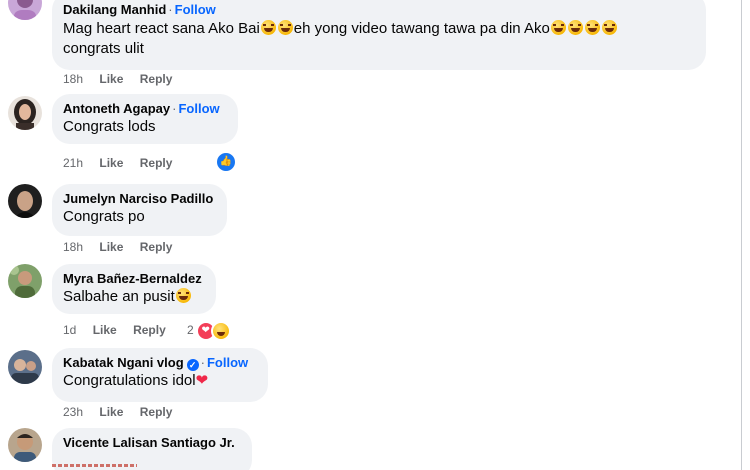  What do you see at coordinates (149, 442) in the screenshot?
I see `author-name: Vicente Lalisan Santiago Jr.` at bounding box center [149, 442].